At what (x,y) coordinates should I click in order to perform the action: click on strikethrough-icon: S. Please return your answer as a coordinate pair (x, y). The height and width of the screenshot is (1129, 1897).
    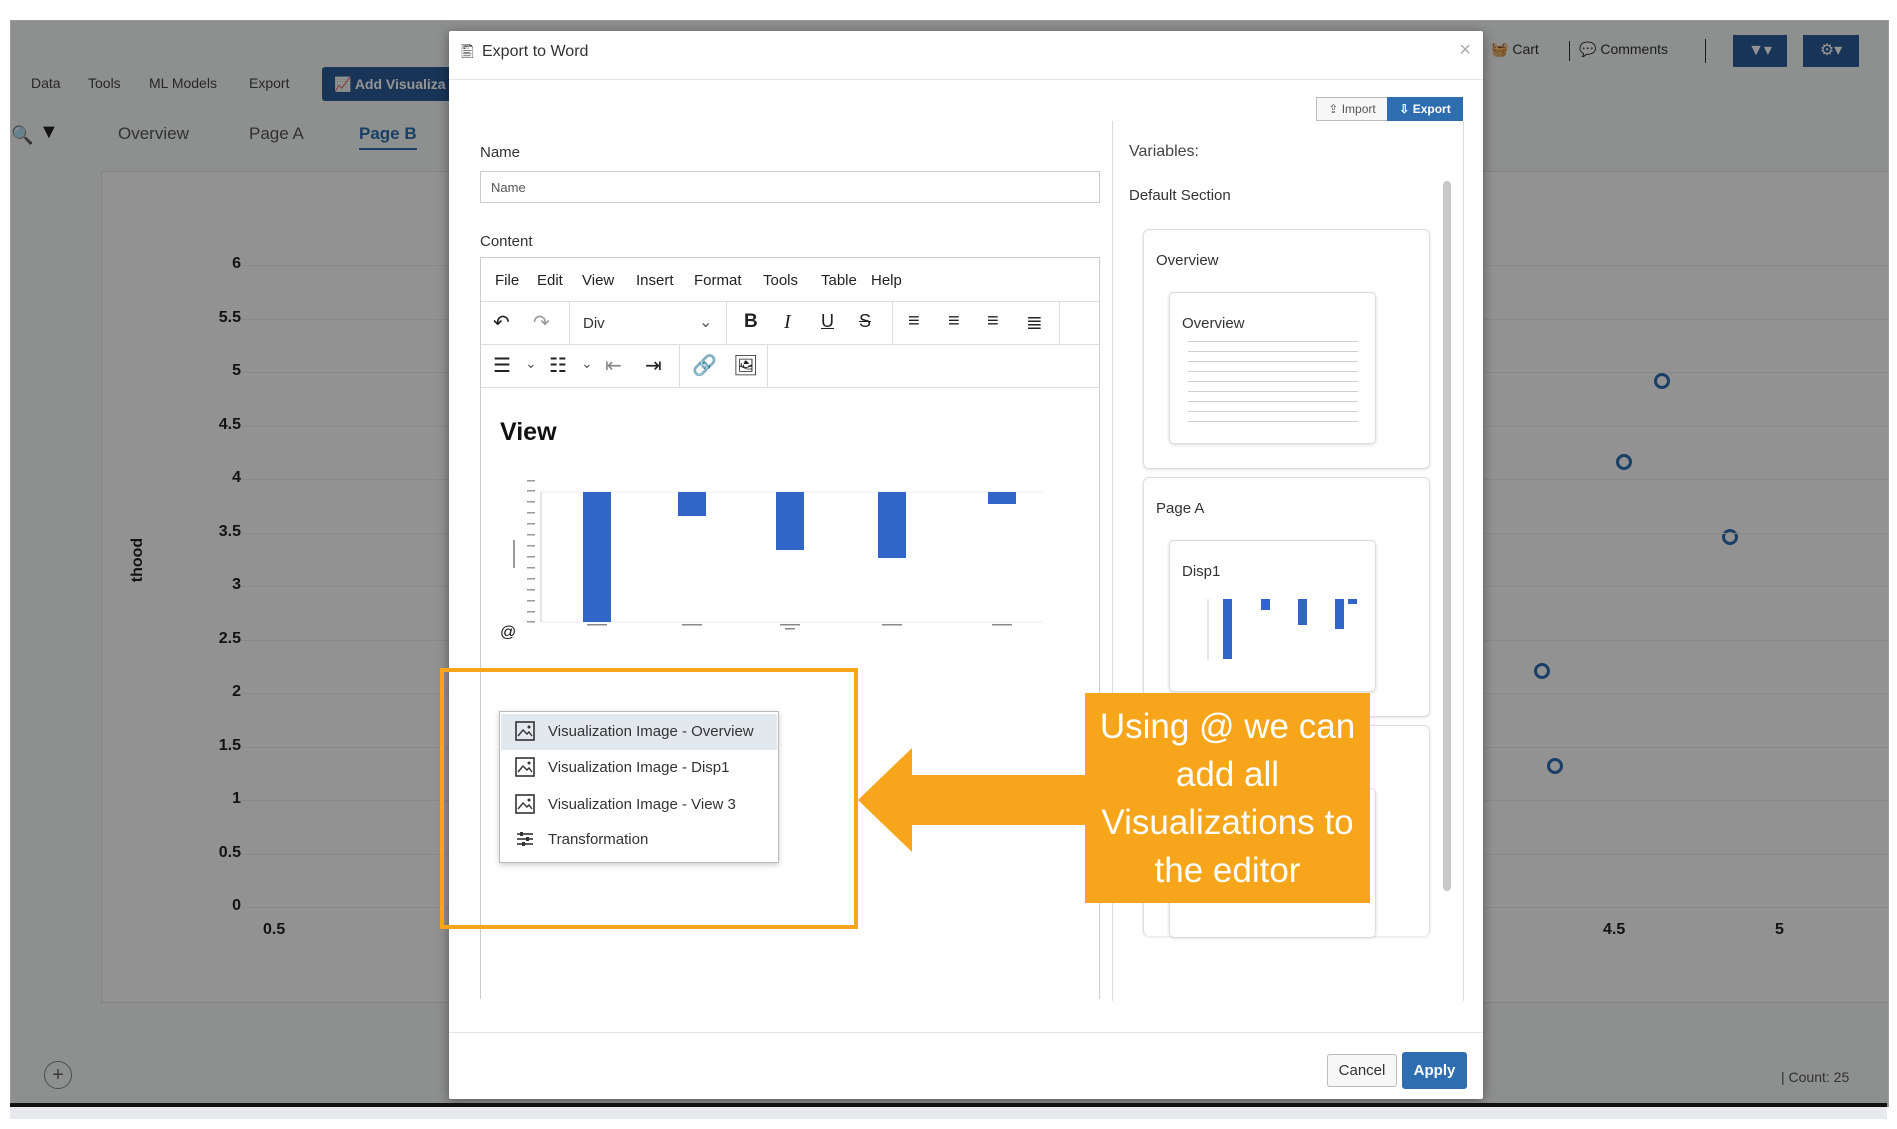
    Looking at the image, I should click on (865, 321).